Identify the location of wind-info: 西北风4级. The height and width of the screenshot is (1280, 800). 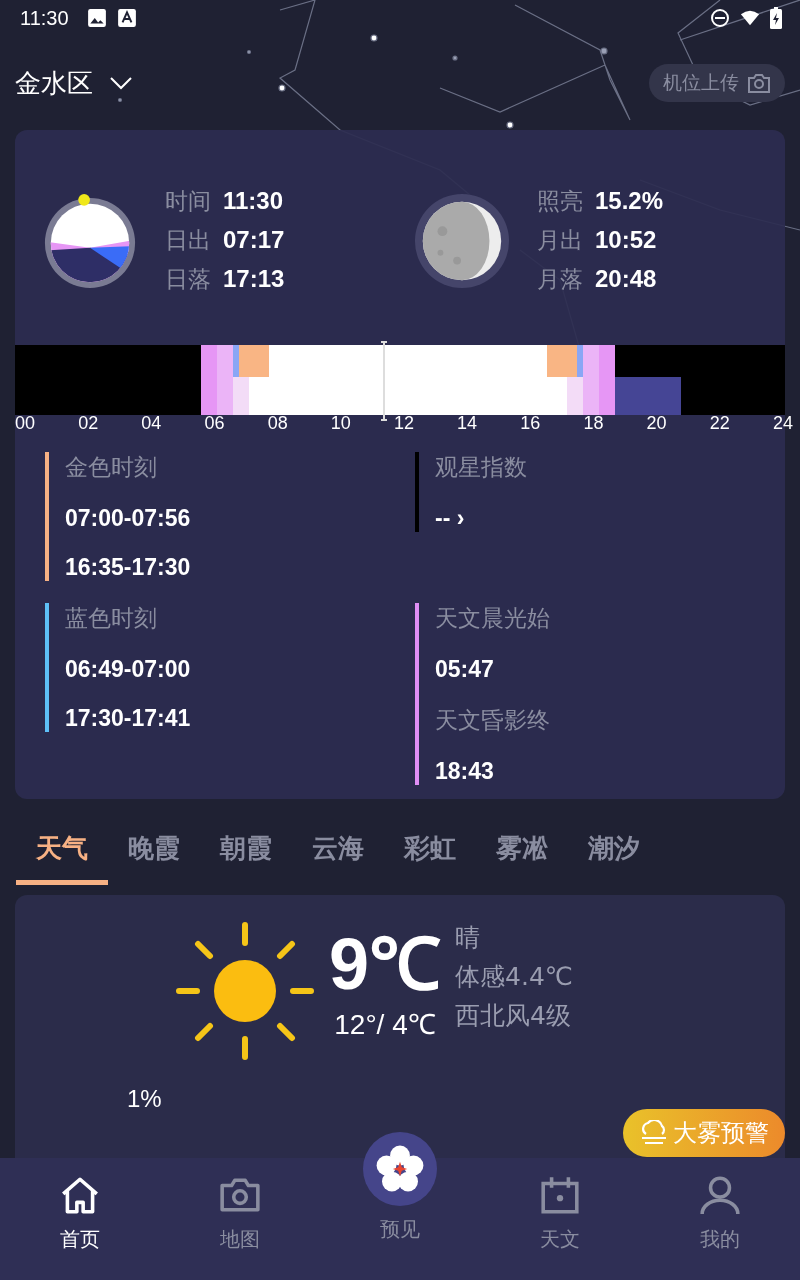
(513, 1016).